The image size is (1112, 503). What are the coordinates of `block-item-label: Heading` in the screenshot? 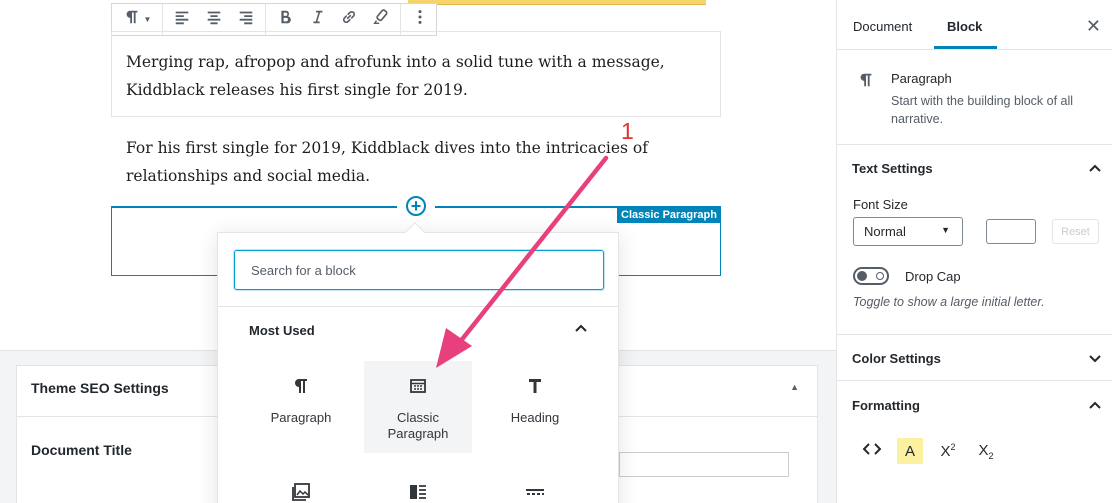 It's located at (535, 417).